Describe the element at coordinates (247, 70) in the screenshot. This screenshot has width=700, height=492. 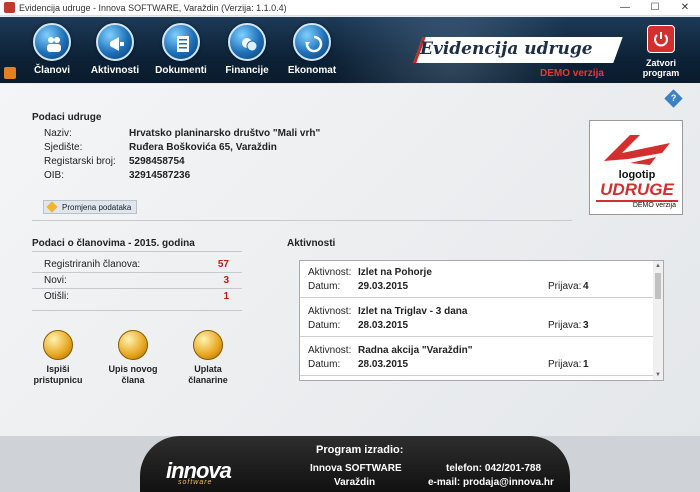
I see `toolbar-finance-label: Financije` at that location.